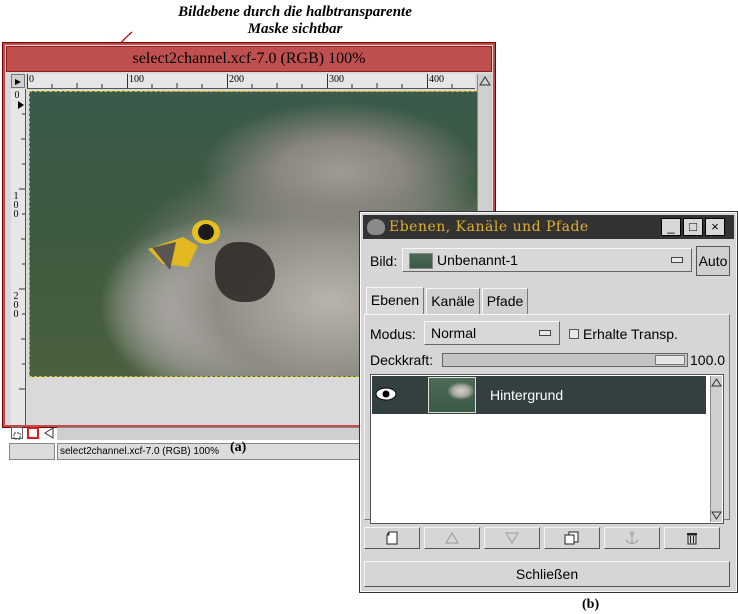 The image size is (738, 614). I want to click on layer-list-scrollbar, so click(716, 449).